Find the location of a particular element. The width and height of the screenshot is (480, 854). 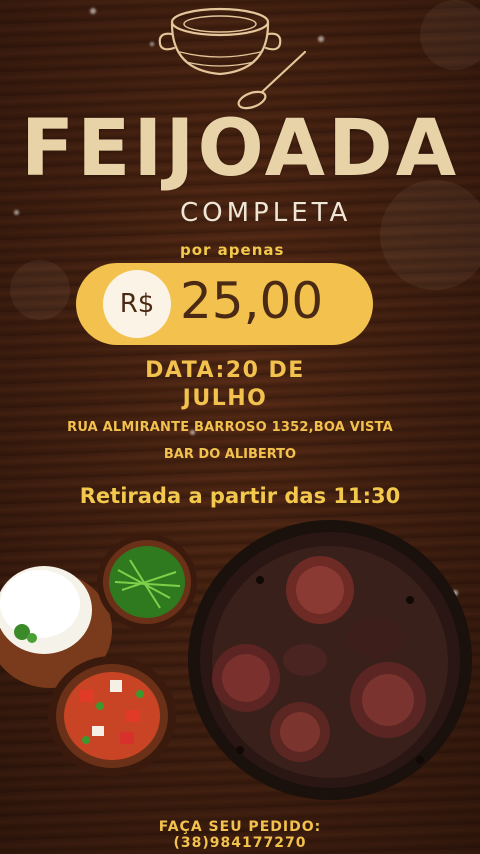

spoon-icon is located at coordinates (272, 80).